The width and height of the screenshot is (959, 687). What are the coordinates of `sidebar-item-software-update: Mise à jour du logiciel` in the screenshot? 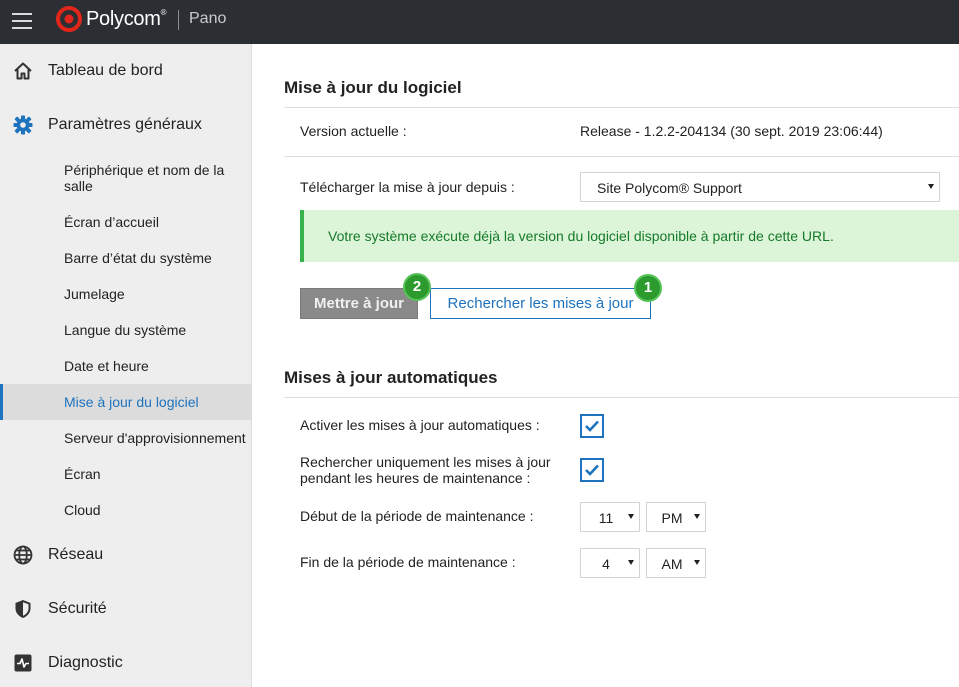 It's located at (126, 402).